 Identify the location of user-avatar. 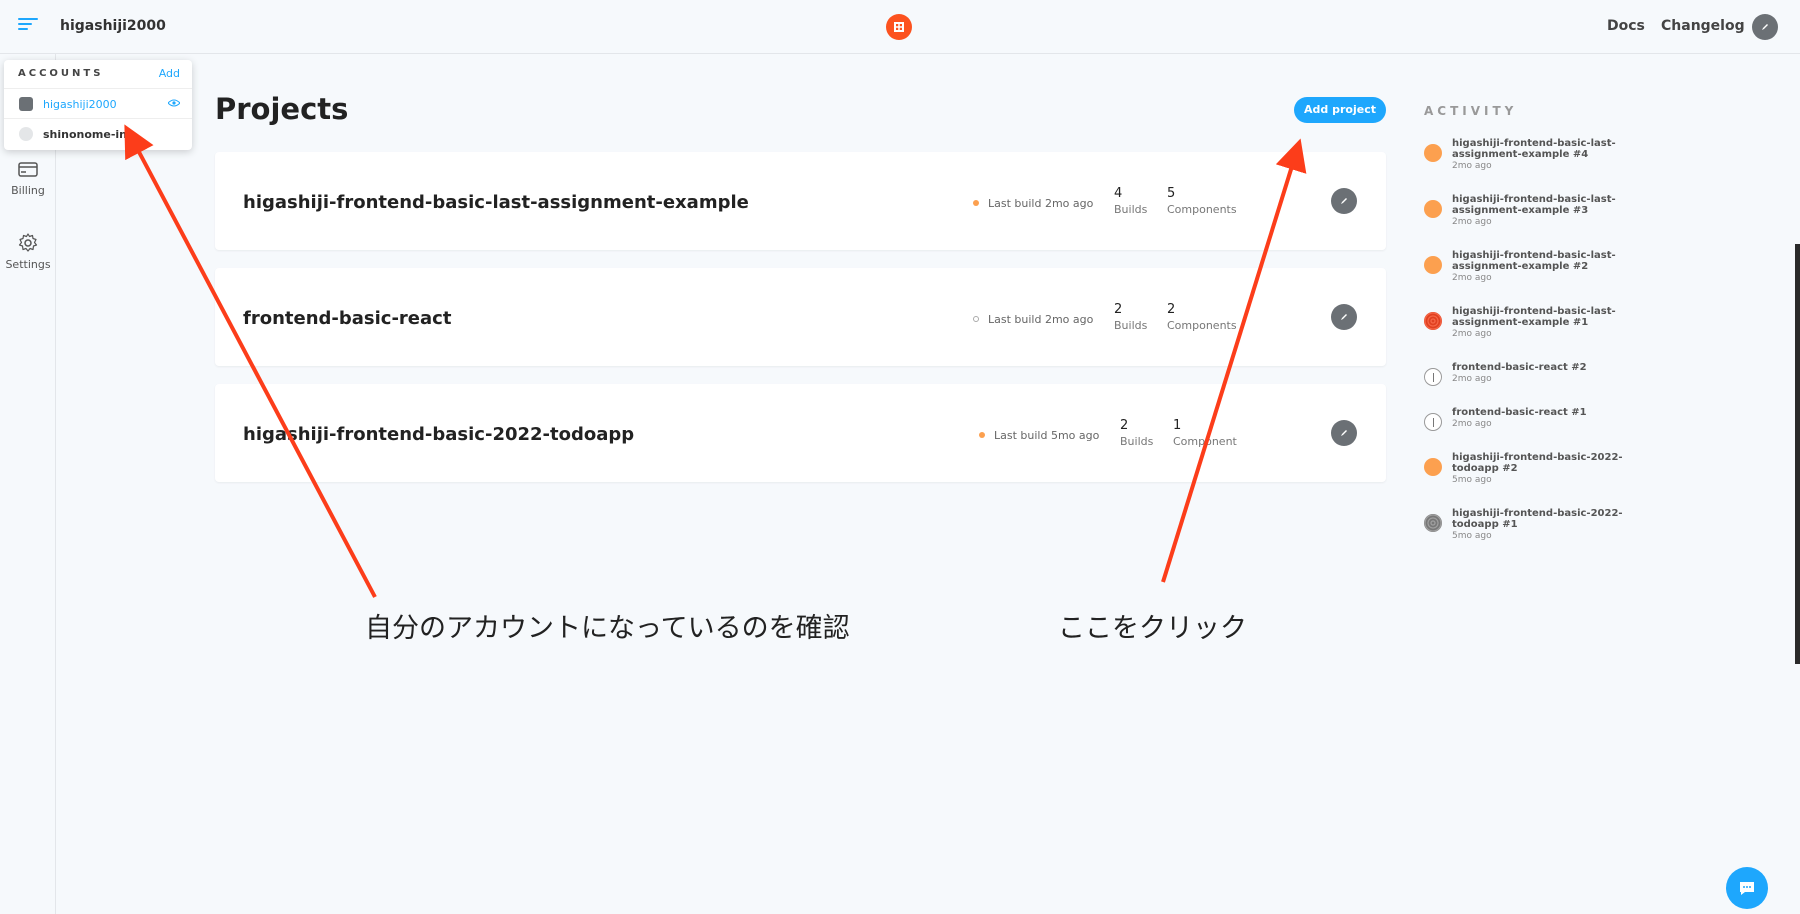
(1765, 27).